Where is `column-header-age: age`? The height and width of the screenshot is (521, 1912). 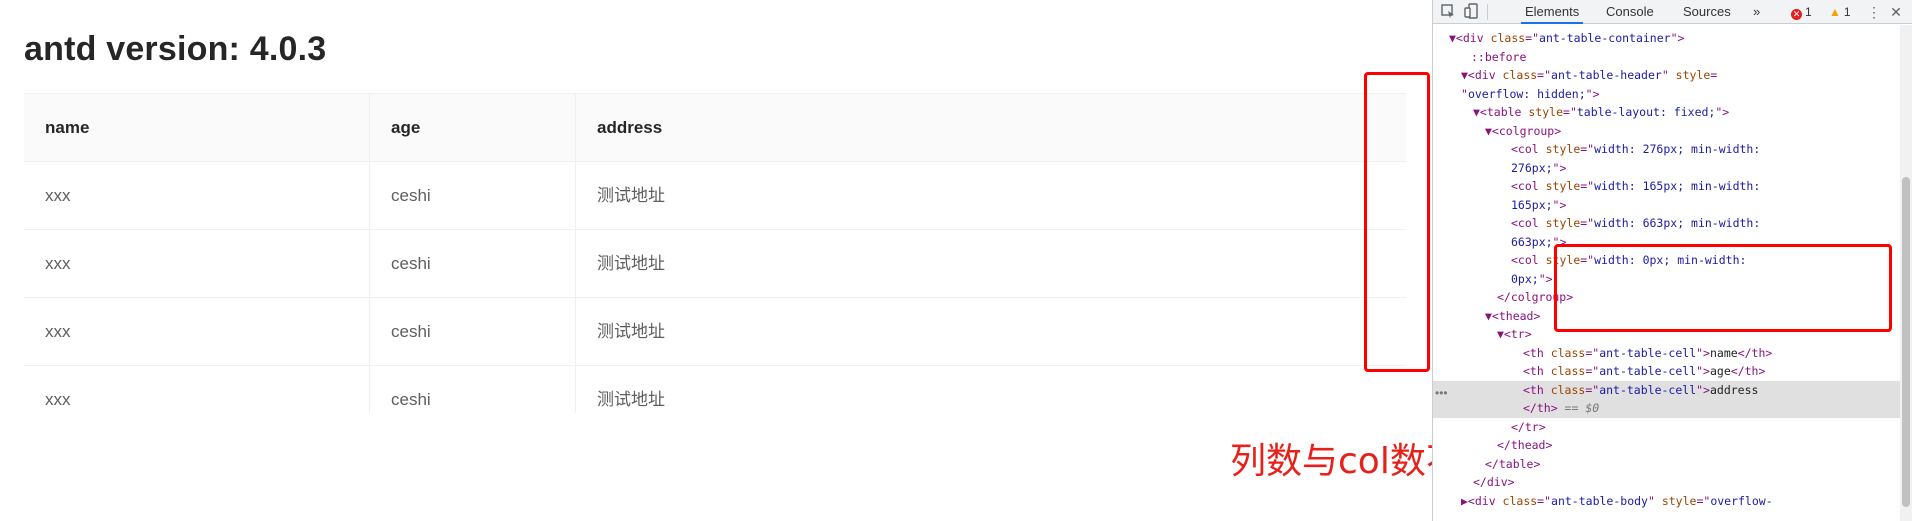
column-header-age: age is located at coordinates (473, 128).